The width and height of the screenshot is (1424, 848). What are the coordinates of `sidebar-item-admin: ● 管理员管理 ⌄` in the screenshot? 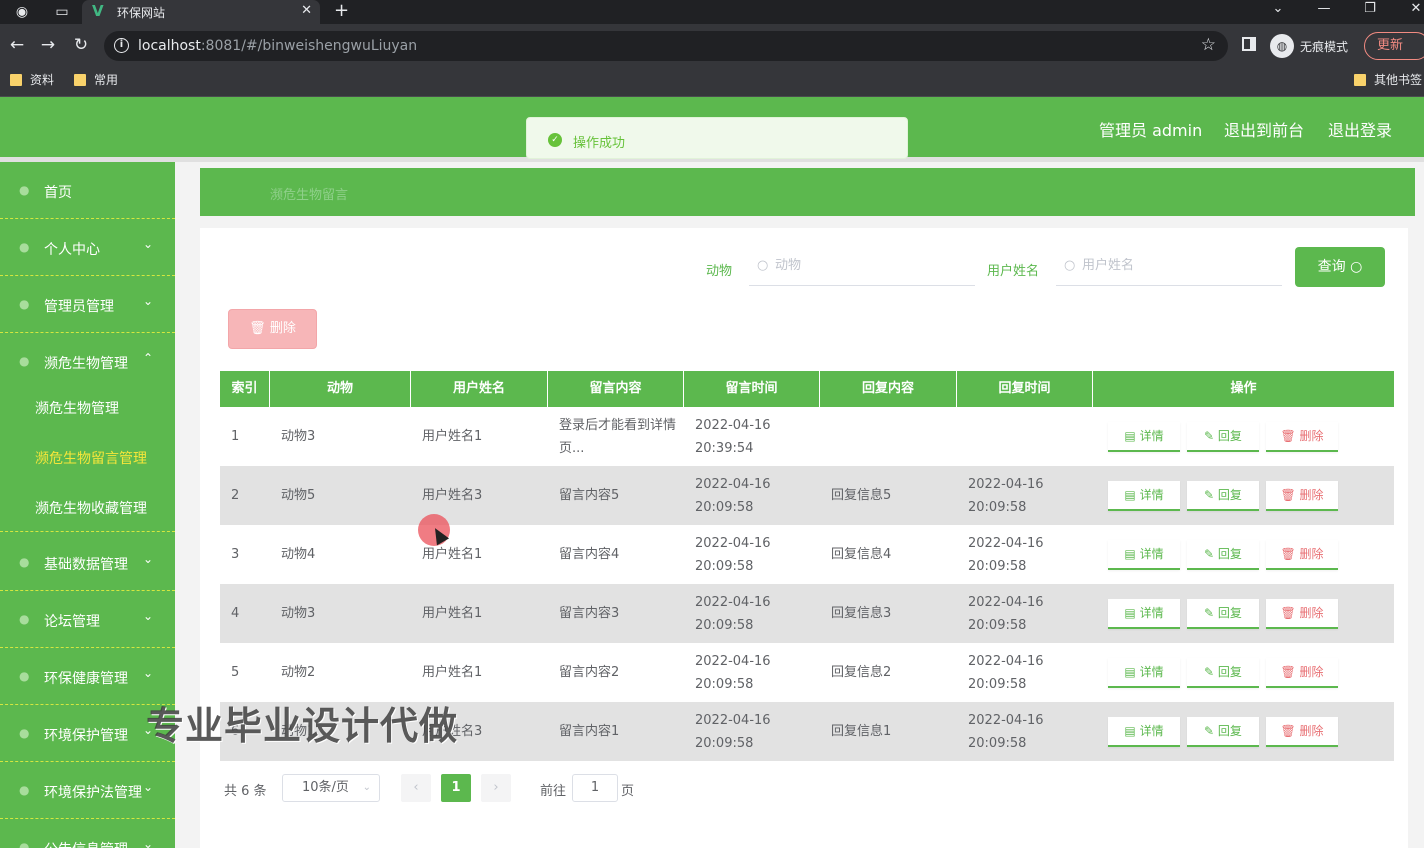 It's located at (87, 304).